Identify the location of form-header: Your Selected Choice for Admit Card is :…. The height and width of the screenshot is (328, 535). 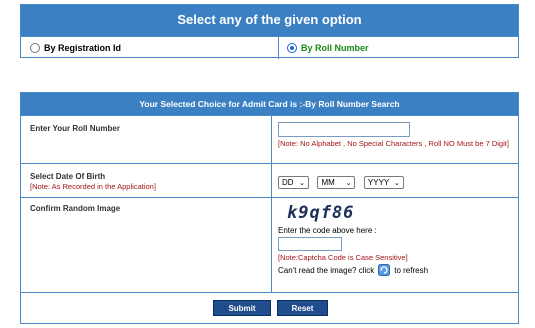
(269, 104).